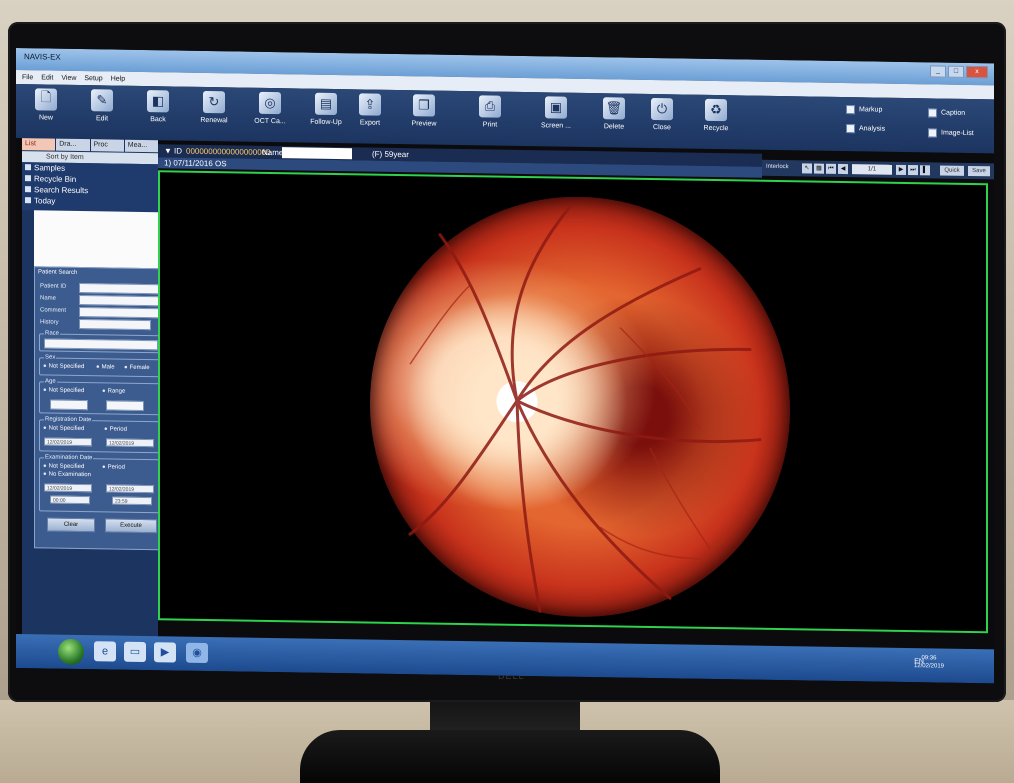 The height and width of the screenshot is (783, 1014). I want to click on close-app-button: ⏻ Close, so click(662, 114).